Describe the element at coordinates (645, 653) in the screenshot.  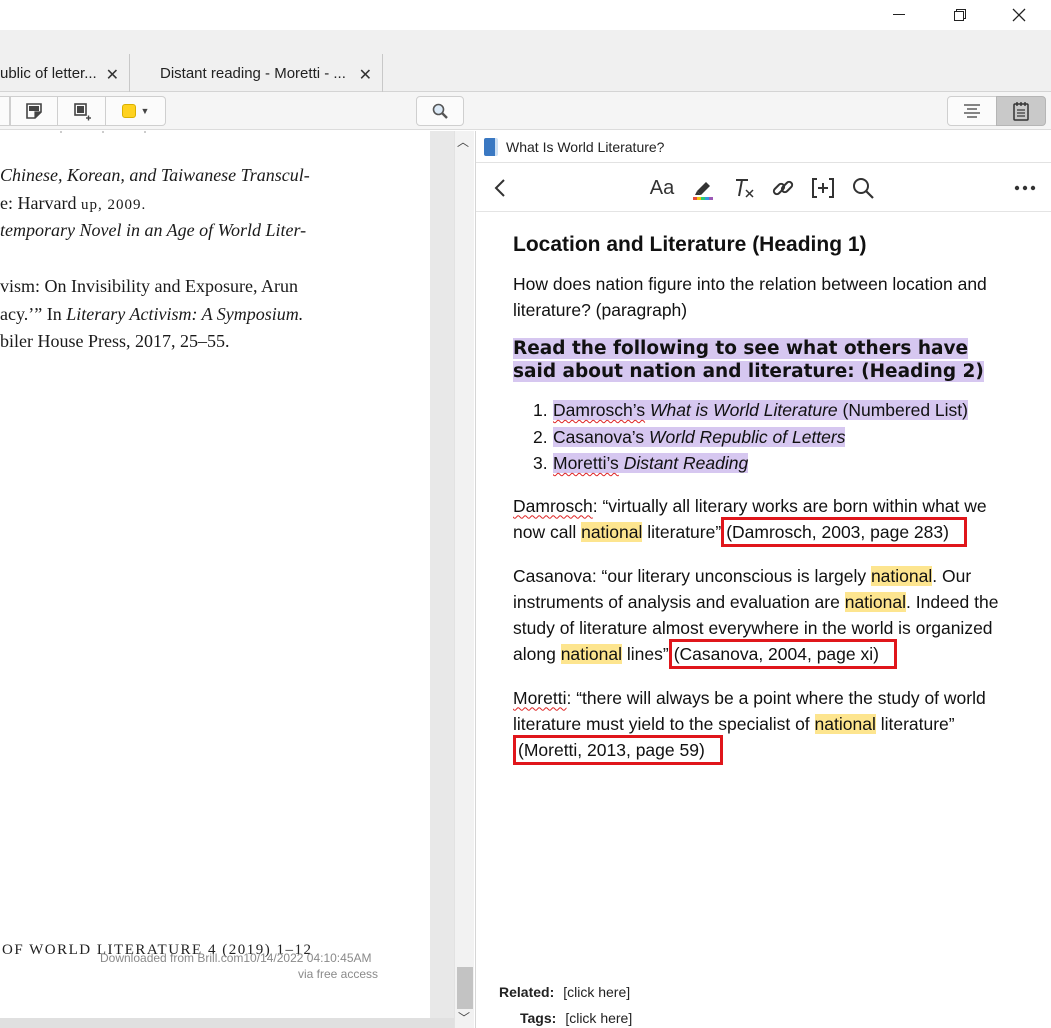
I see `quote-text: lines”` at that location.